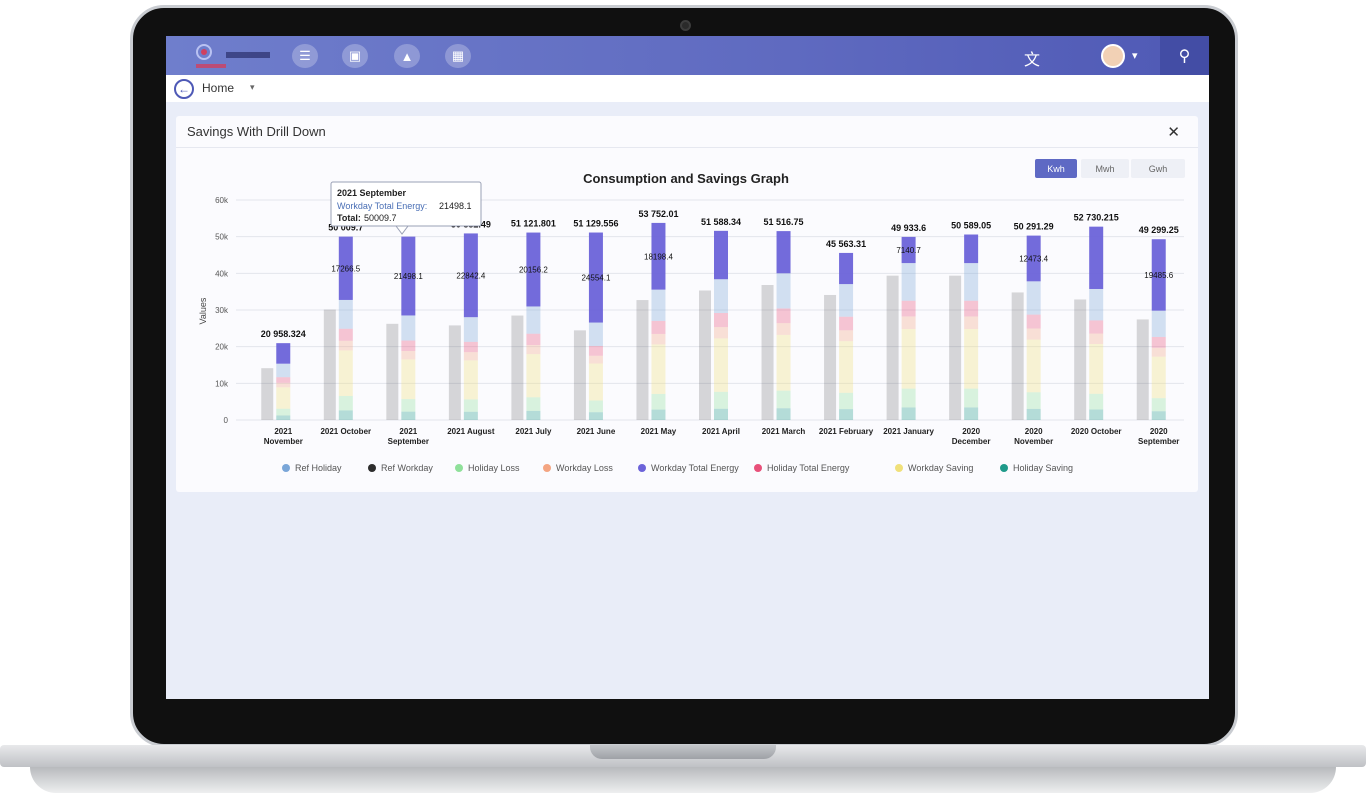 This screenshot has width=1366, height=803. What do you see at coordinates (1113, 56) in the screenshot?
I see `avatar` at bounding box center [1113, 56].